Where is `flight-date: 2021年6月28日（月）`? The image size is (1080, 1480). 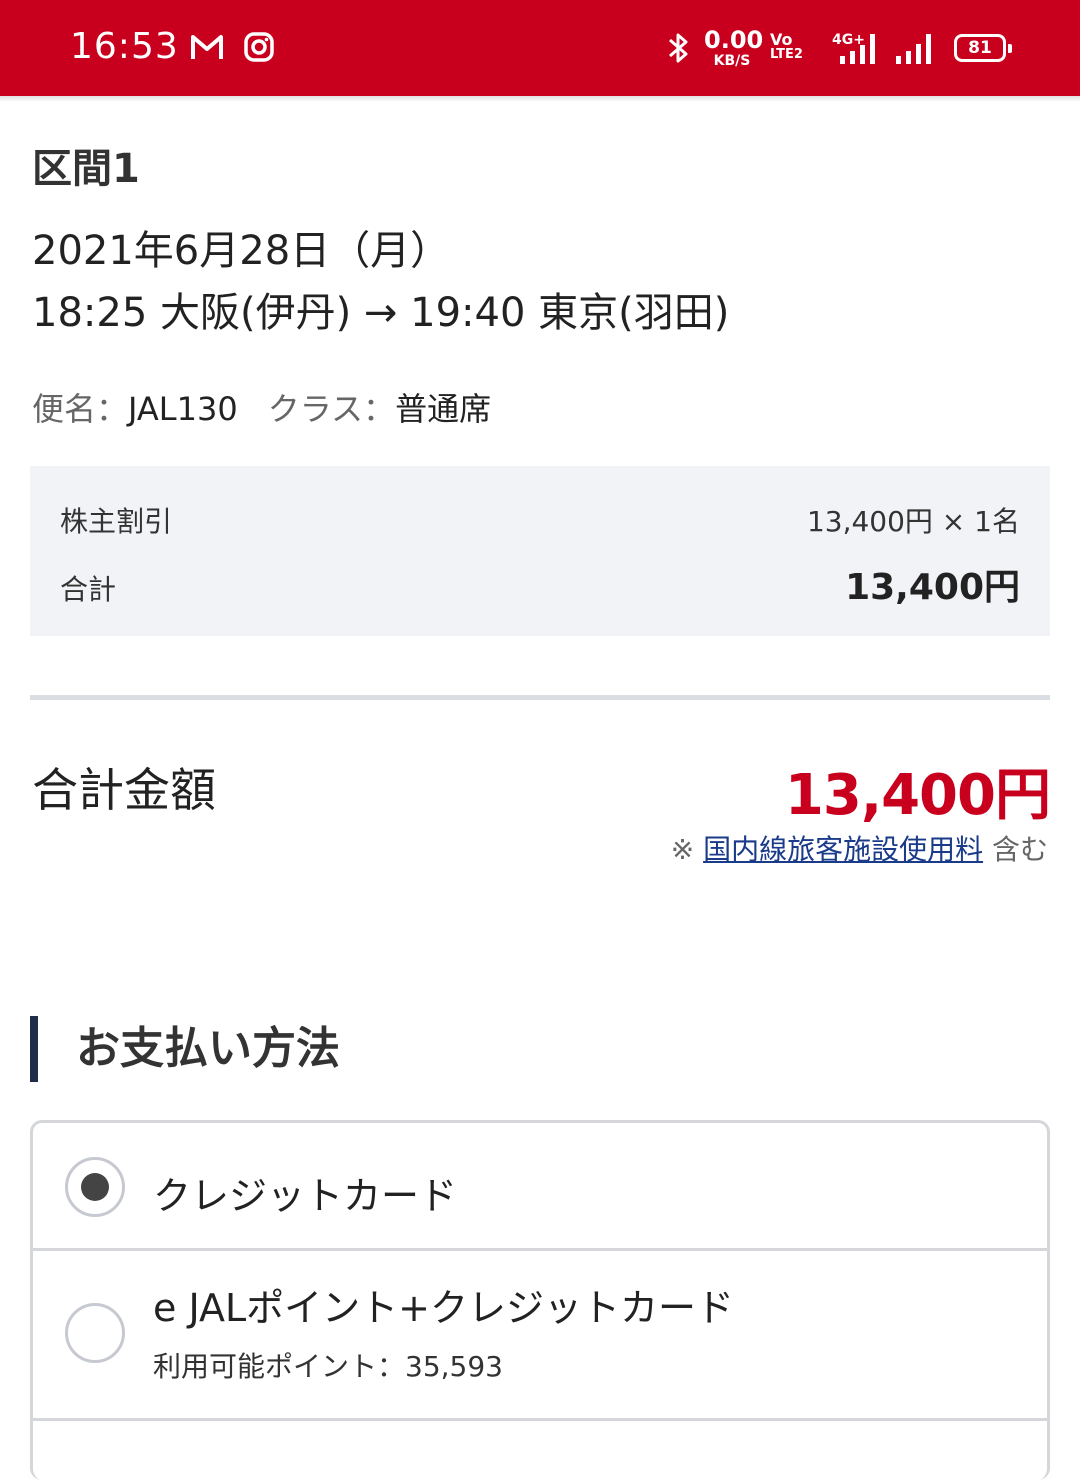
flight-date: 2021年6月28日（月） is located at coordinates (241, 251).